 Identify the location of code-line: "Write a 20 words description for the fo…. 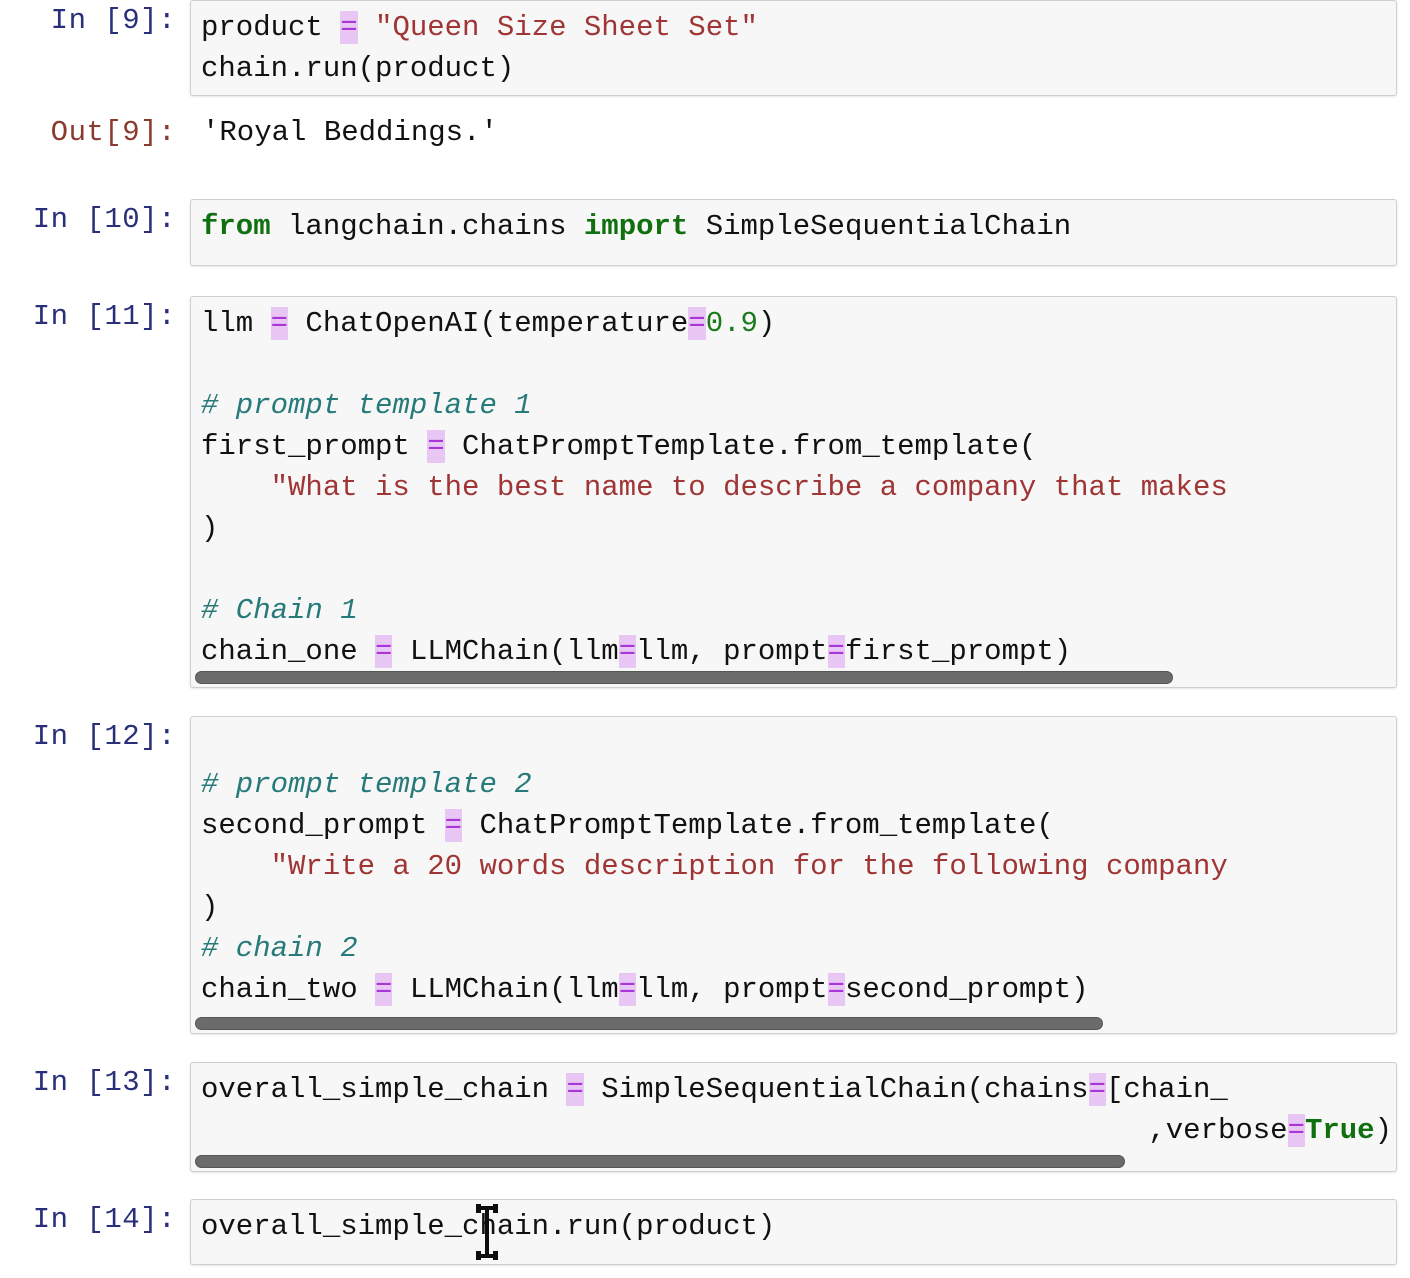
(798, 866).